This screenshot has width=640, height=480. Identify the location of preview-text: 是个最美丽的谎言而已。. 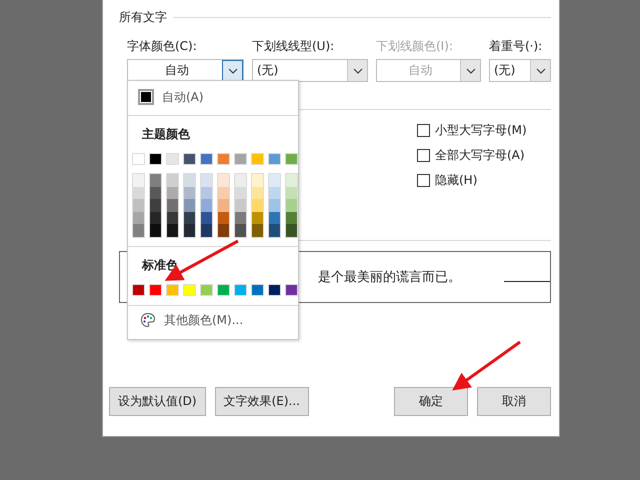
(389, 277).